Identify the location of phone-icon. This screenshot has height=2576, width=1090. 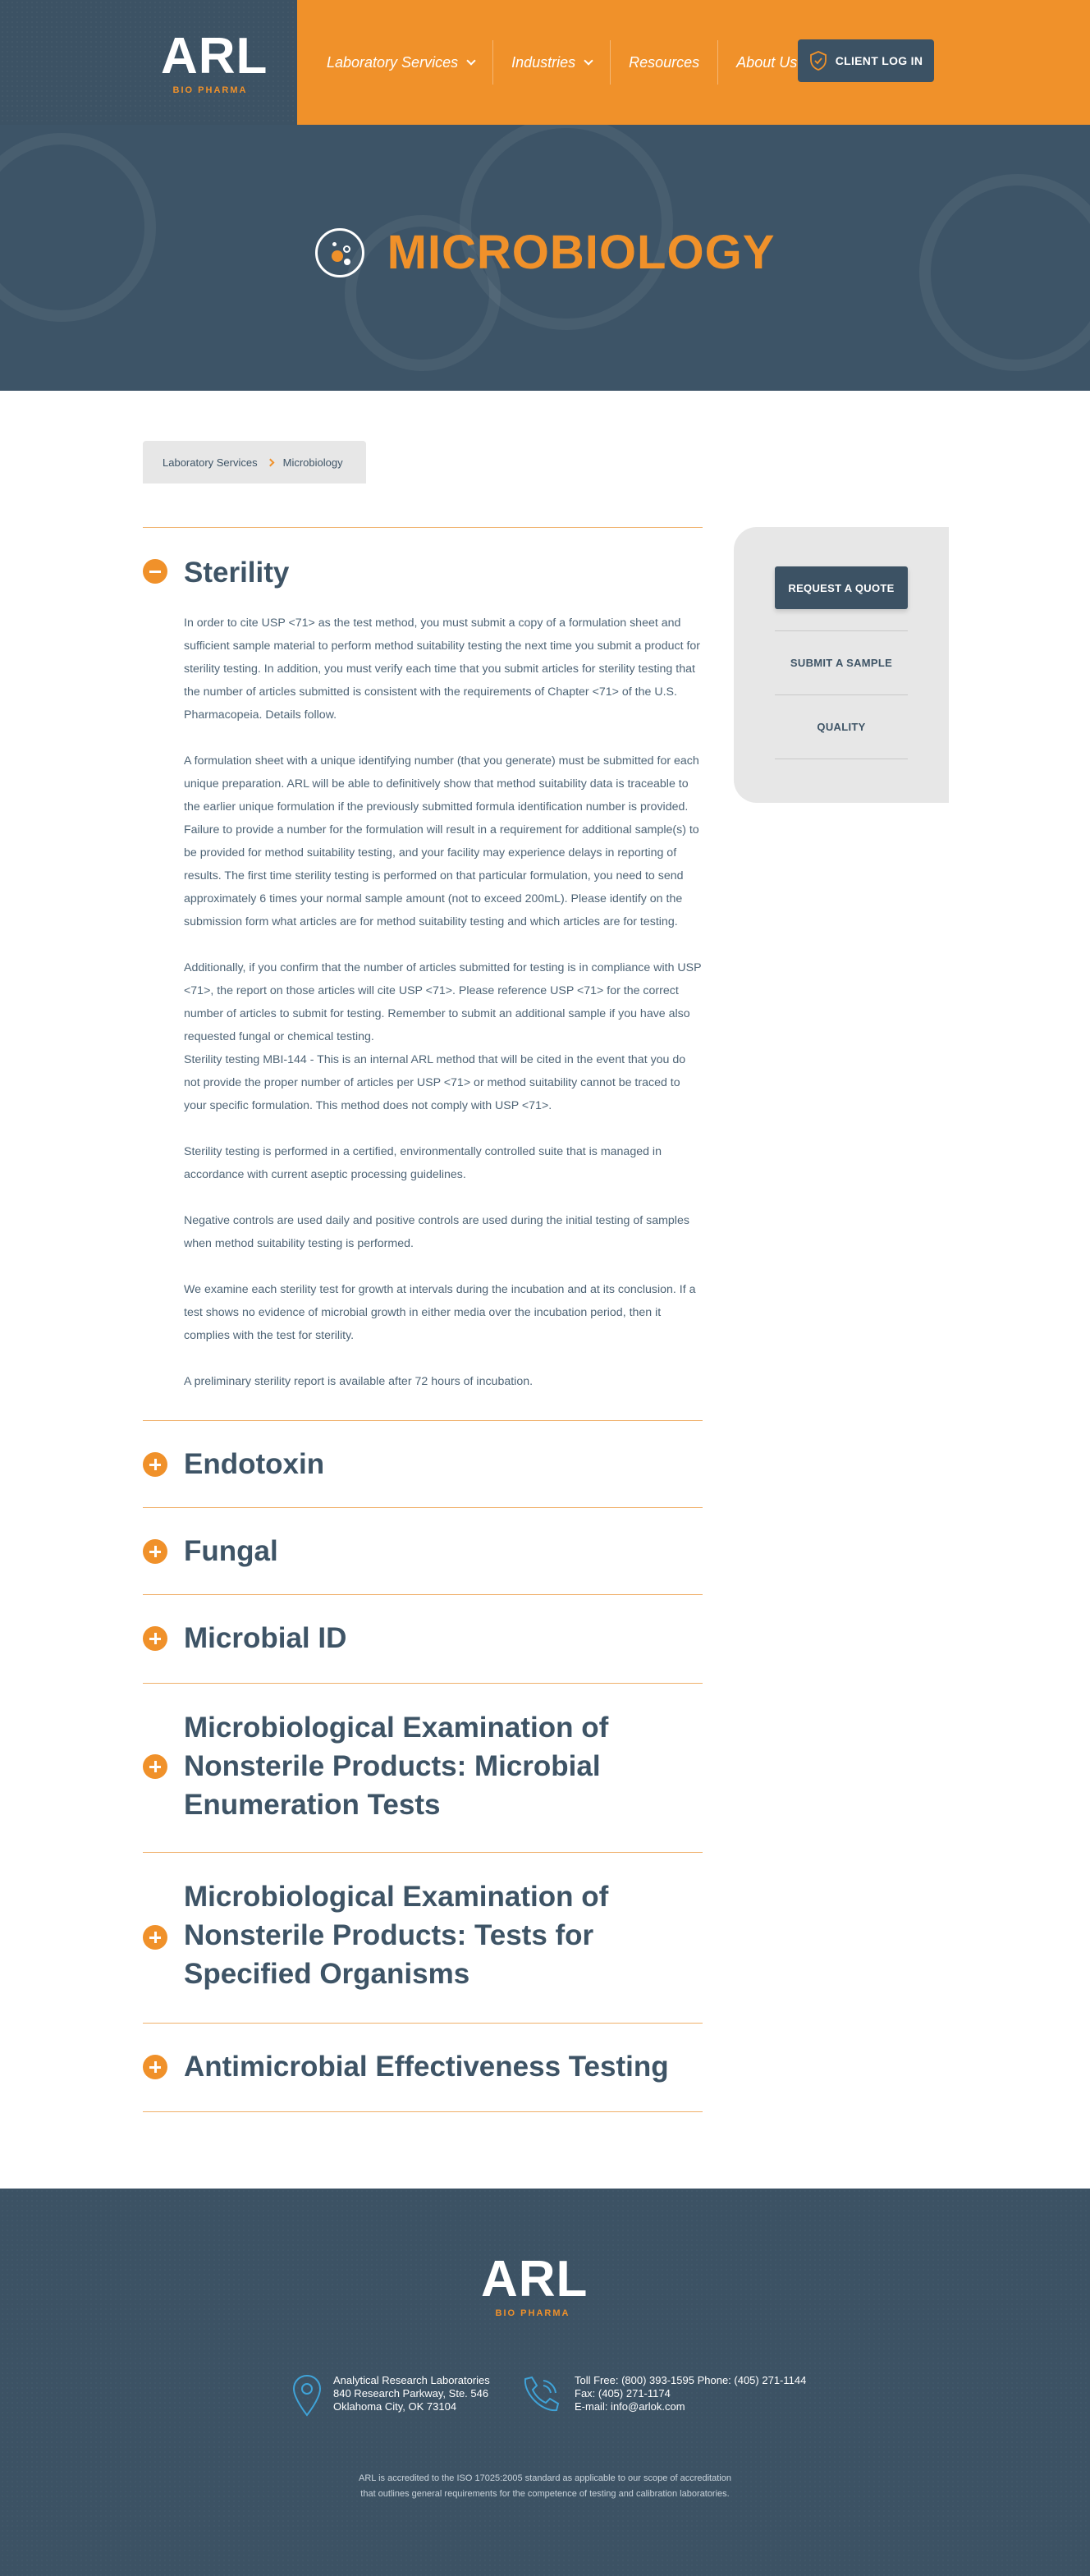
(542, 2394).